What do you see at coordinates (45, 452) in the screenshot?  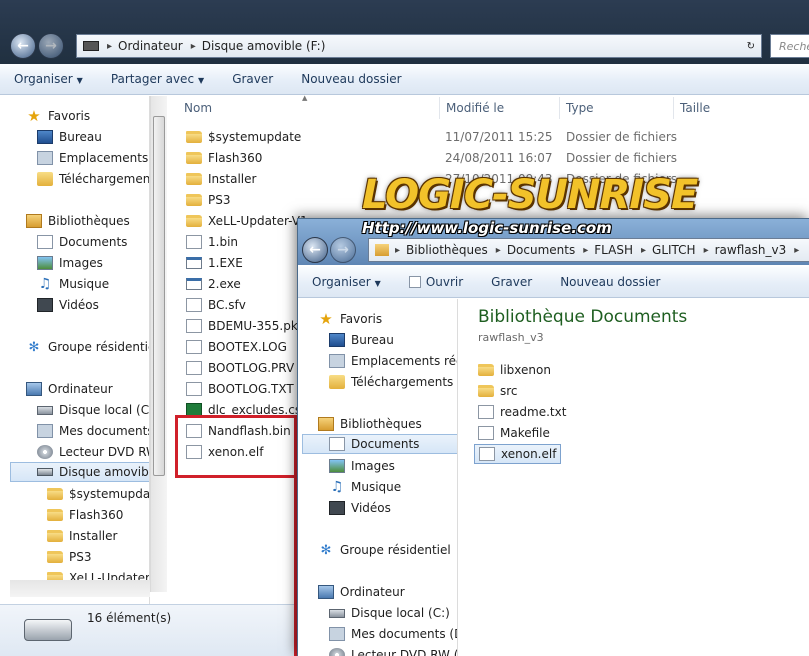 I see `dvd-drive-icon` at bounding box center [45, 452].